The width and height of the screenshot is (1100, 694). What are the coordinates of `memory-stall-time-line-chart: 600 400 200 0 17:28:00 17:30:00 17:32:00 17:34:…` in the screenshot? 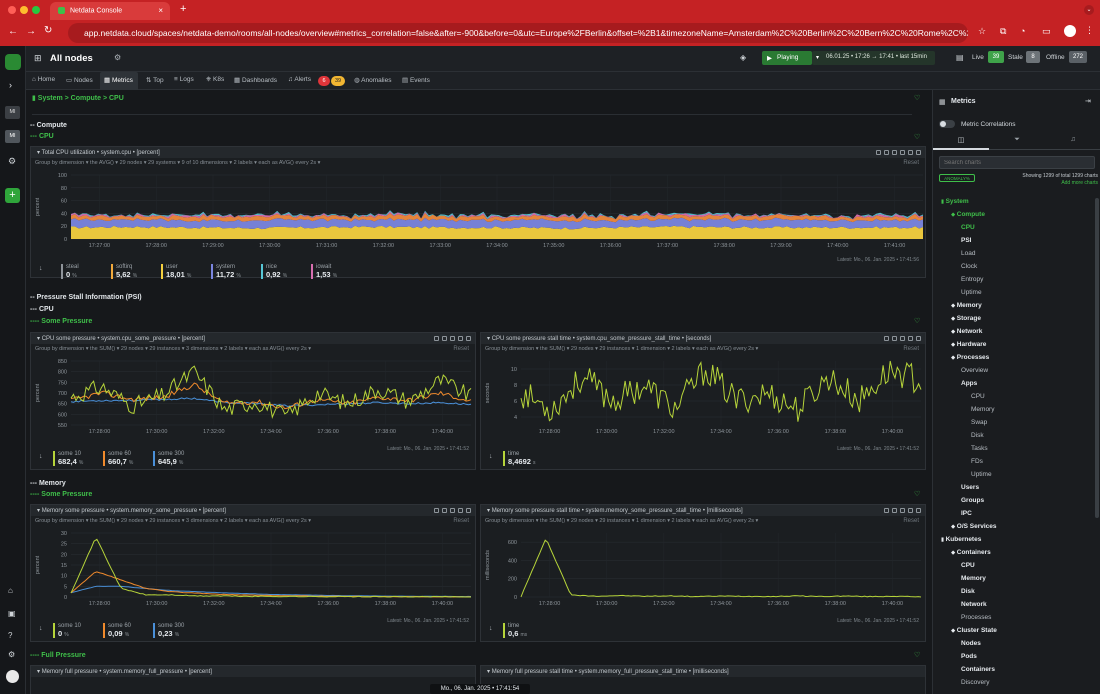 It's located at (704, 573).